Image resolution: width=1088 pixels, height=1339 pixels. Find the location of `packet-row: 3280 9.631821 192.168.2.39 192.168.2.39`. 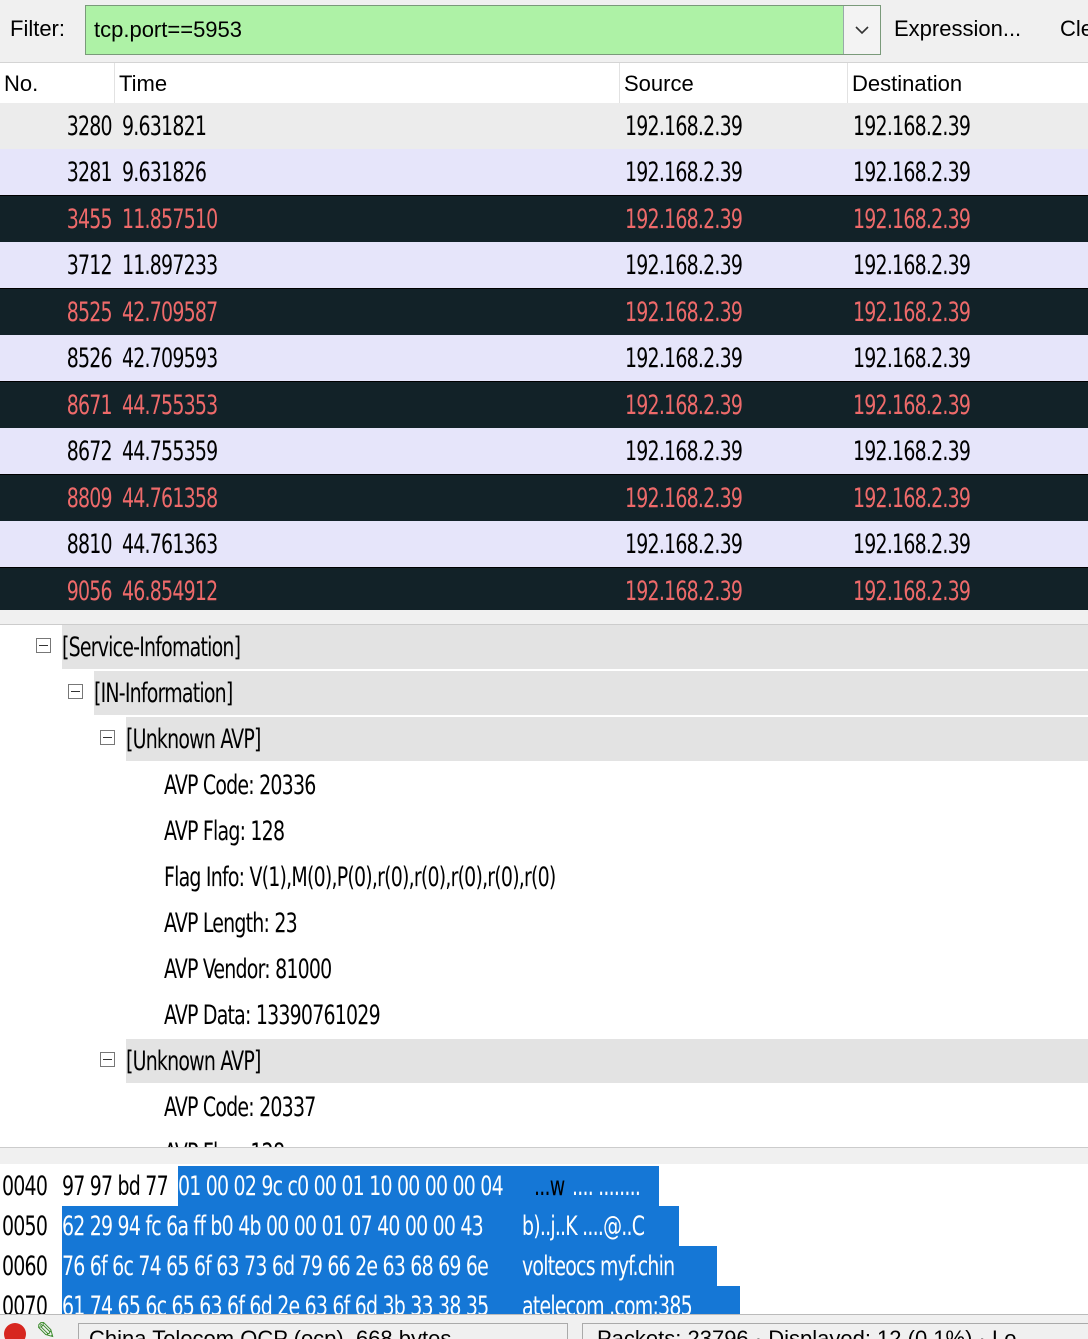

packet-row: 3280 9.631821 192.168.2.39 192.168.2.39 is located at coordinates (544, 126).